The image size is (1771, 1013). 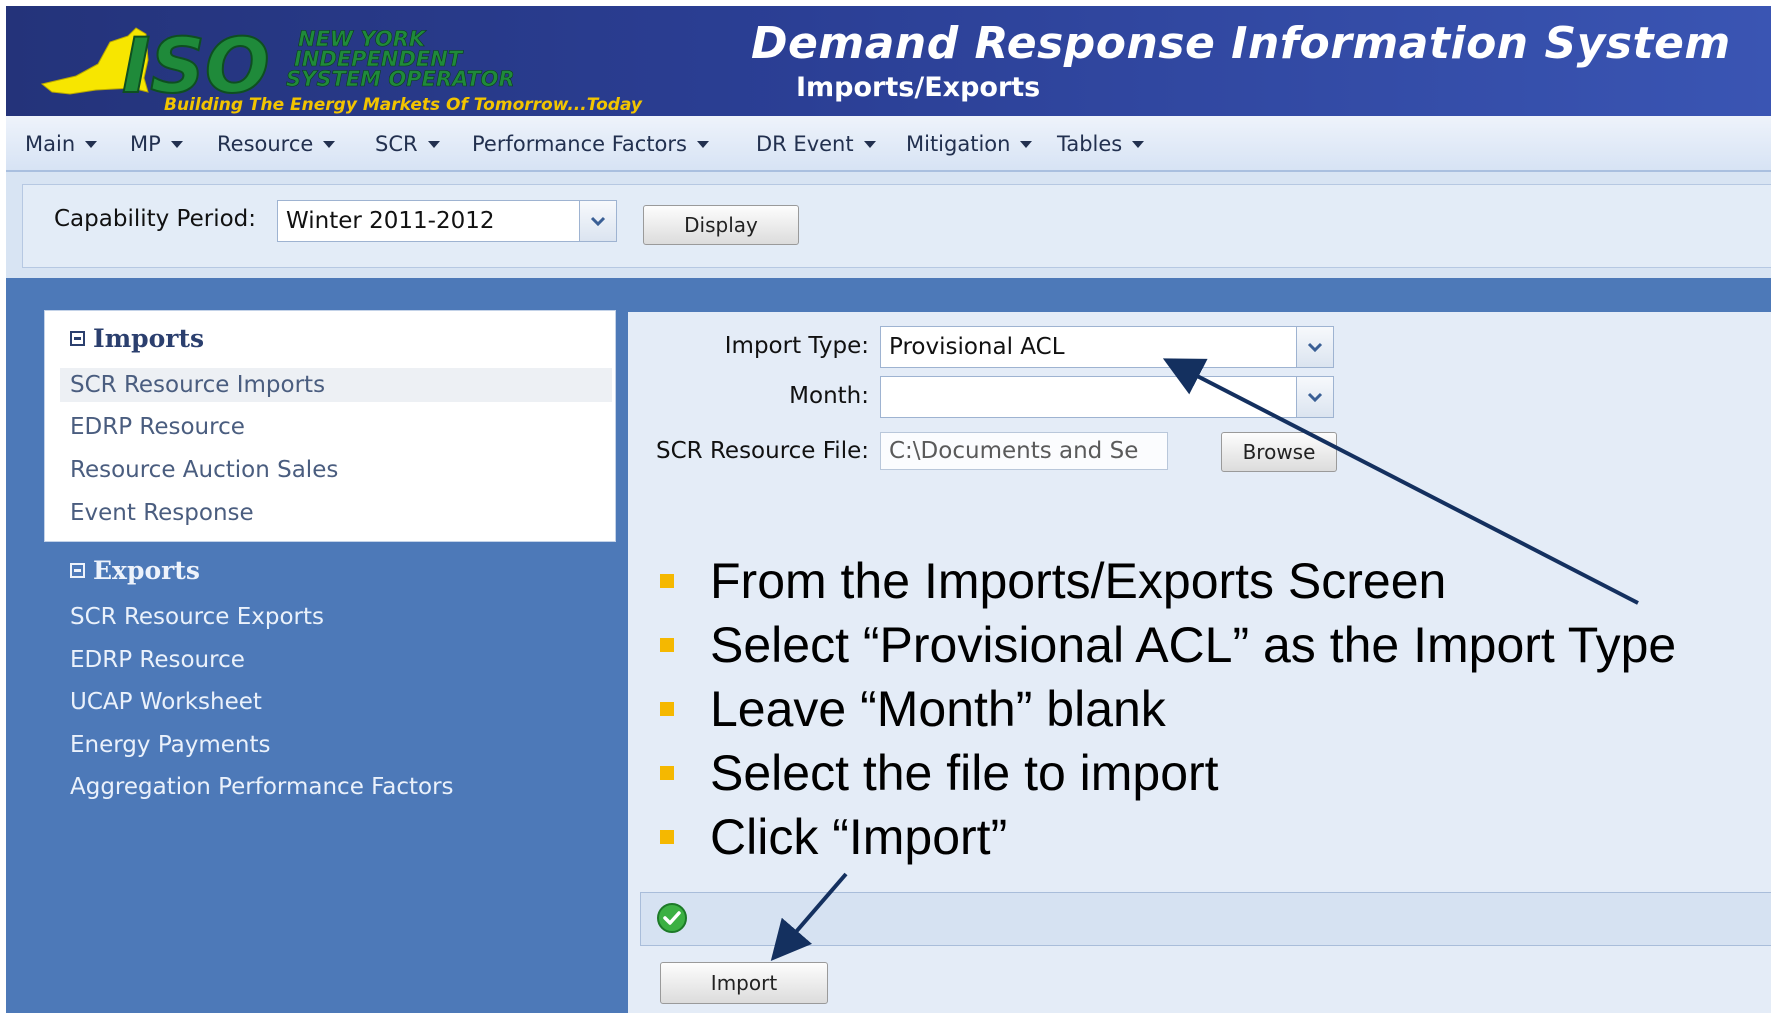 What do you see at coordinates (744, 983) in the screenshot?
I see `import-button: Import` at bounding box center [744, 983].